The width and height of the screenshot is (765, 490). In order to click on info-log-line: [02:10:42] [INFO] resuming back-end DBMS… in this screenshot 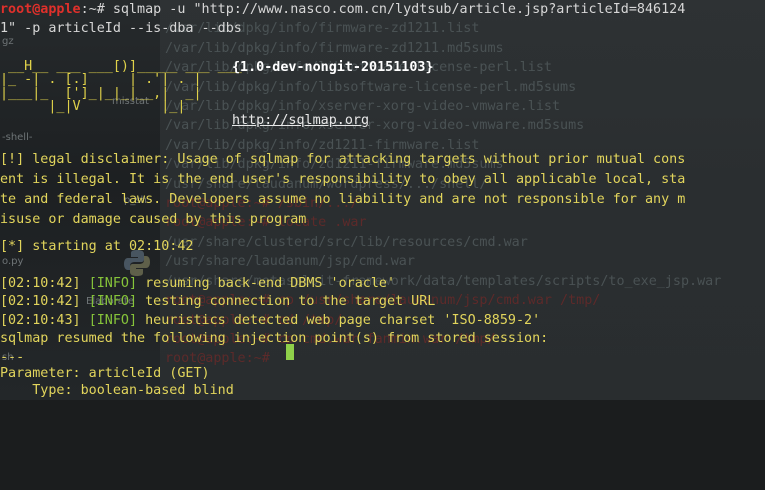, I will do `click(197, 284)`.